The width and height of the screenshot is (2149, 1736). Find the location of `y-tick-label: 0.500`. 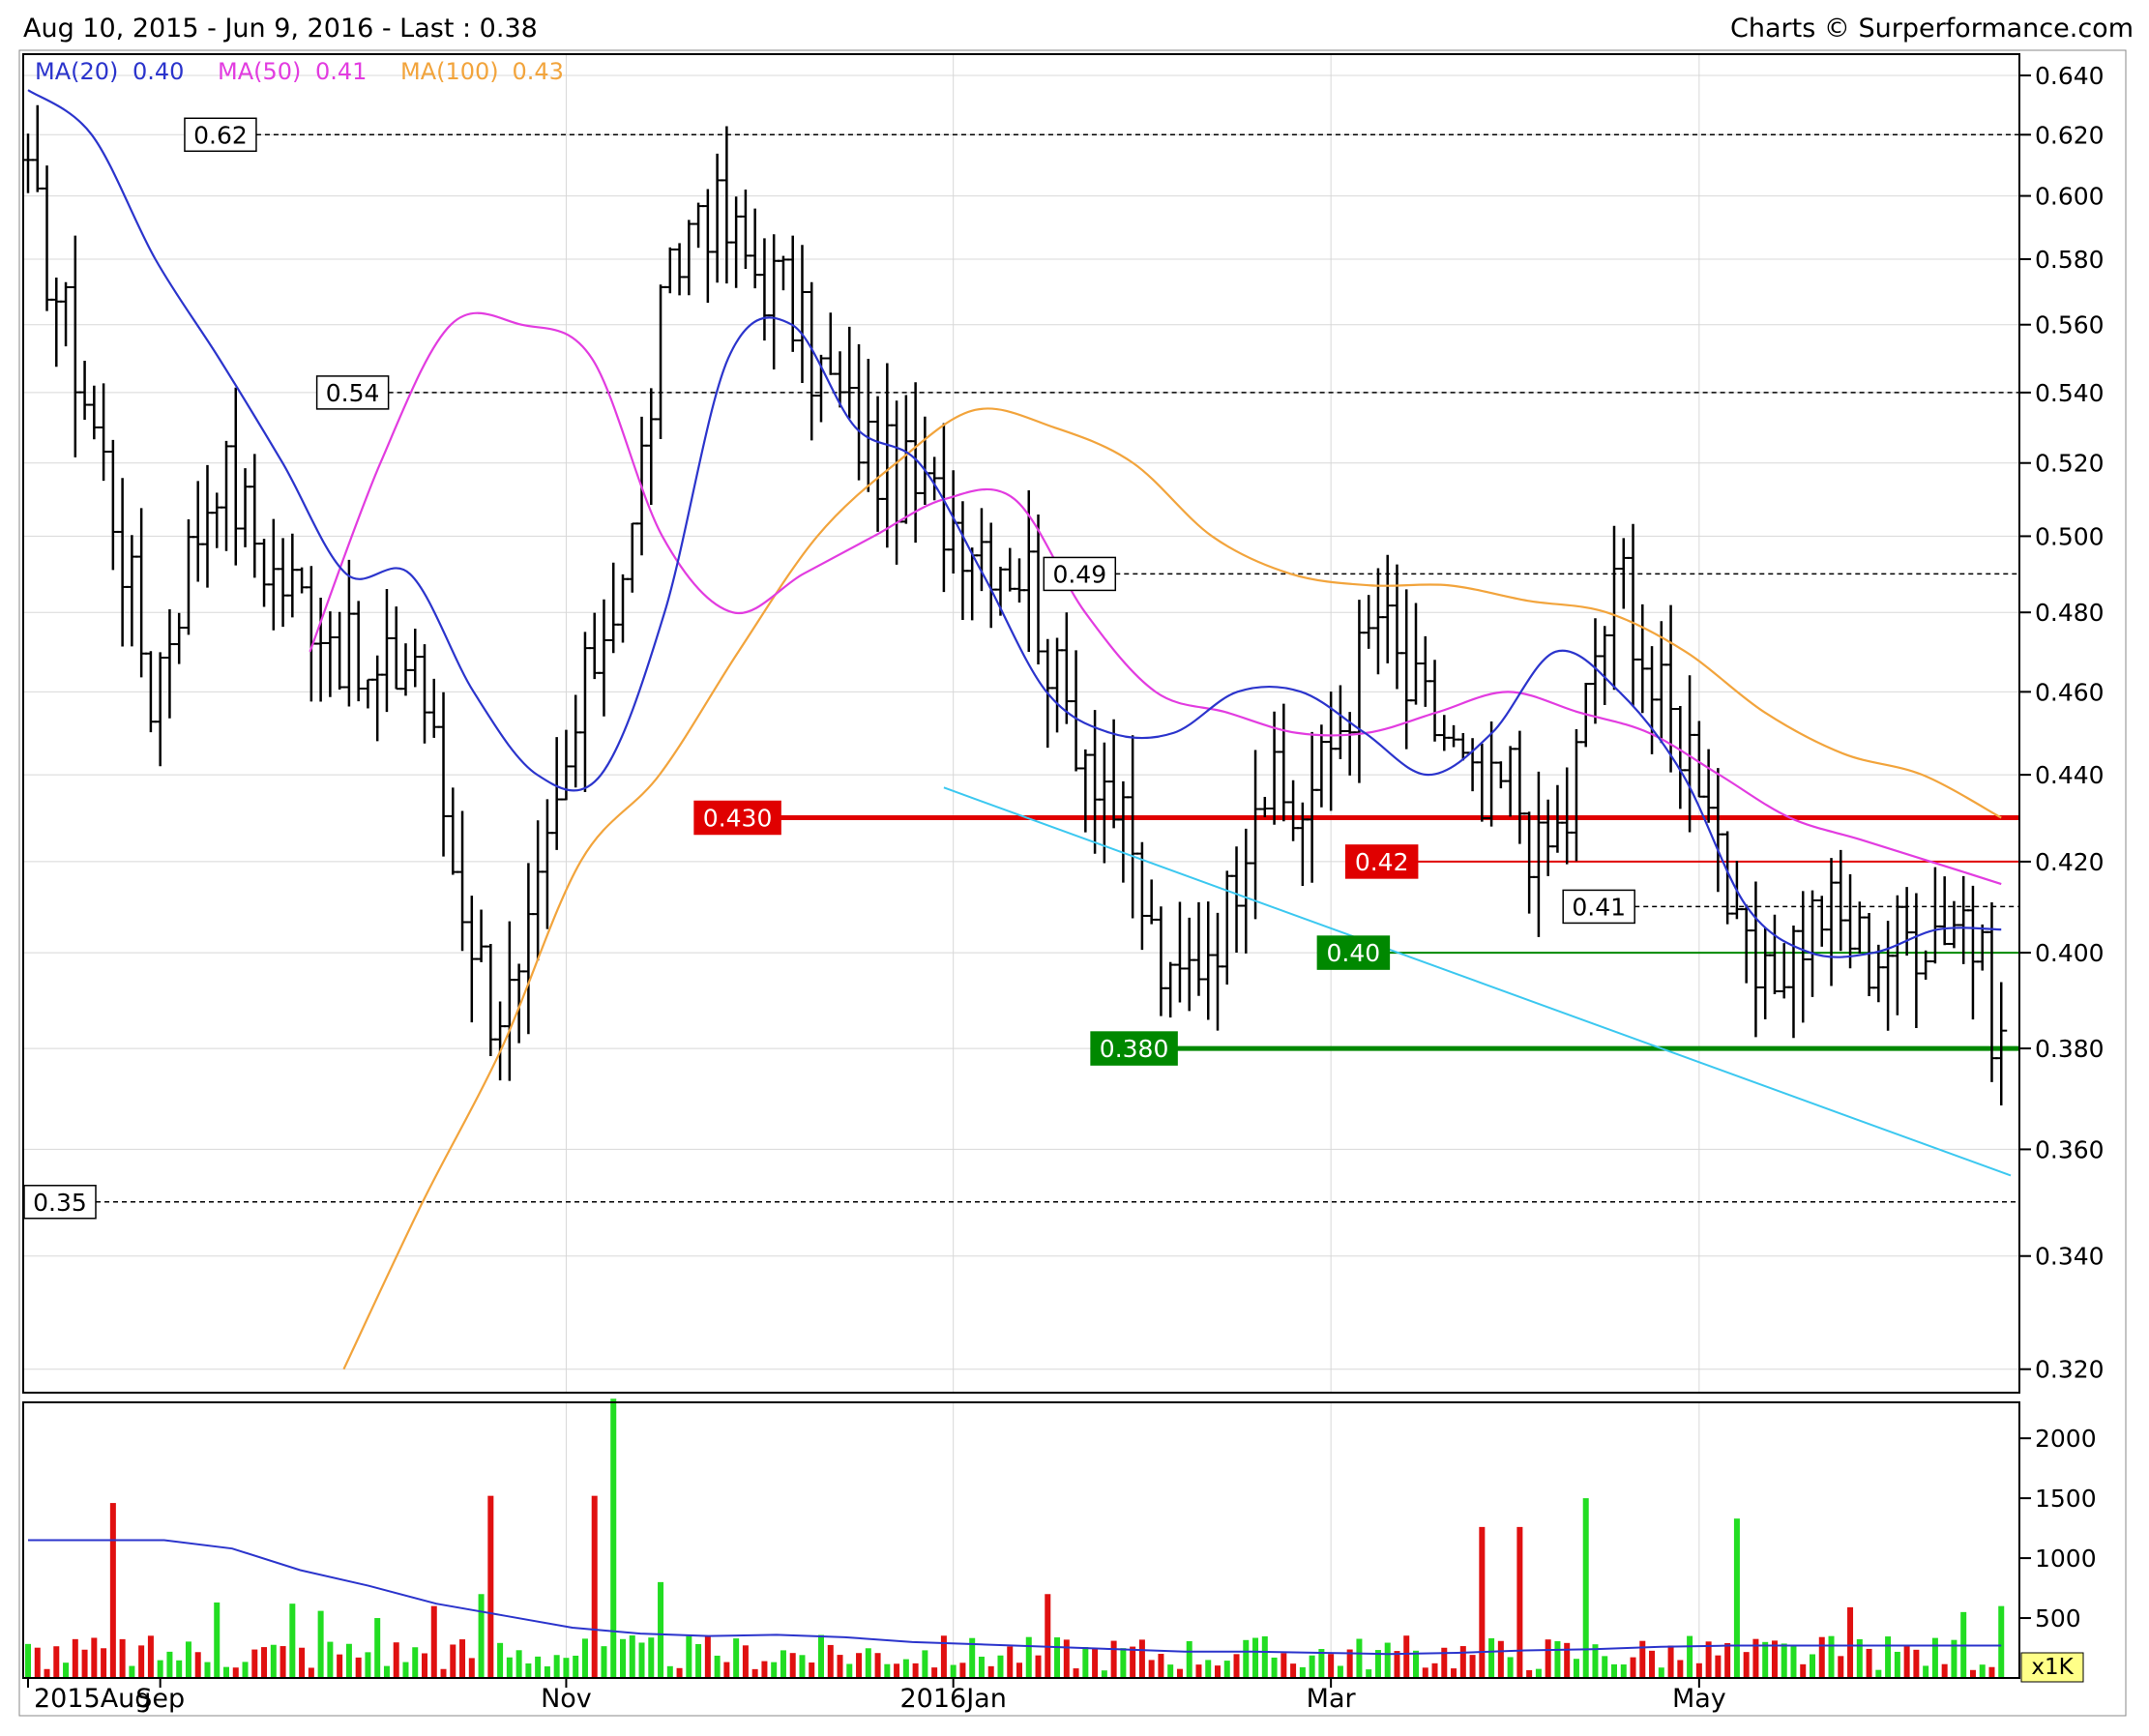

y-tick-label: 0.500 is located at coordinates (2070, 536).